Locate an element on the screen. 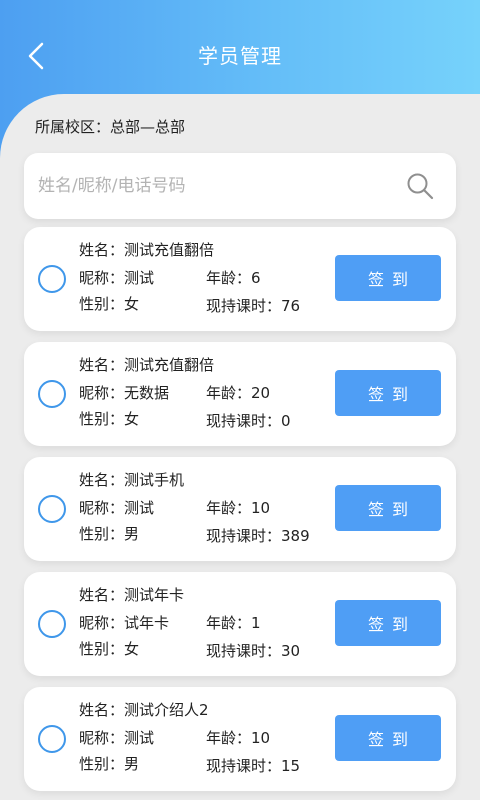  student-card: 姓名：测试手机 昵称：测试 性别：男 年龄：10 现持课时：389 签到 is located at coordinates (240, 509).